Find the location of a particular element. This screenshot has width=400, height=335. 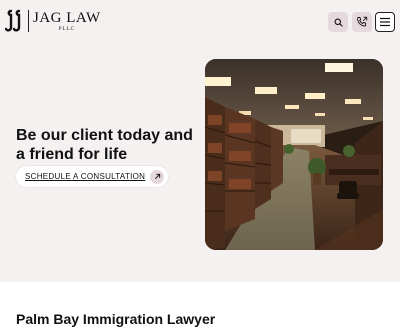

schedule-consultation-button: SCHEDULE A CONSULTATION is located at coordinates (92, 176).